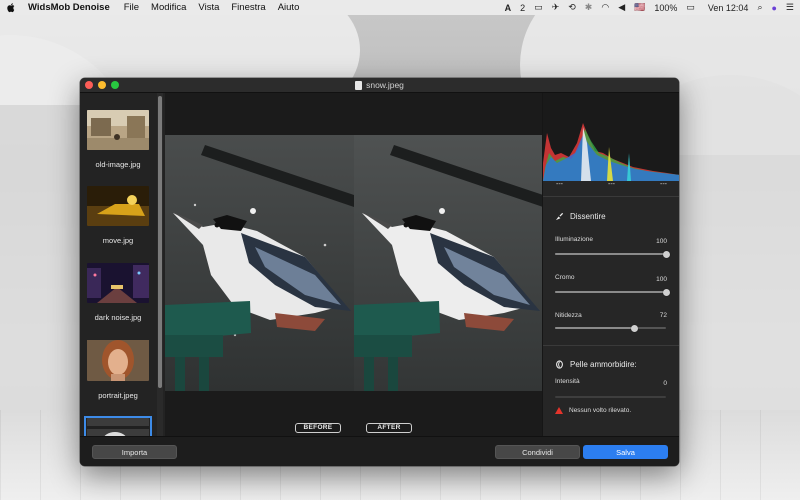  What do you see at coordinates (508, 8) in the screenshot?
I see `adobe-icon: A` at bounding box center [508, 8].